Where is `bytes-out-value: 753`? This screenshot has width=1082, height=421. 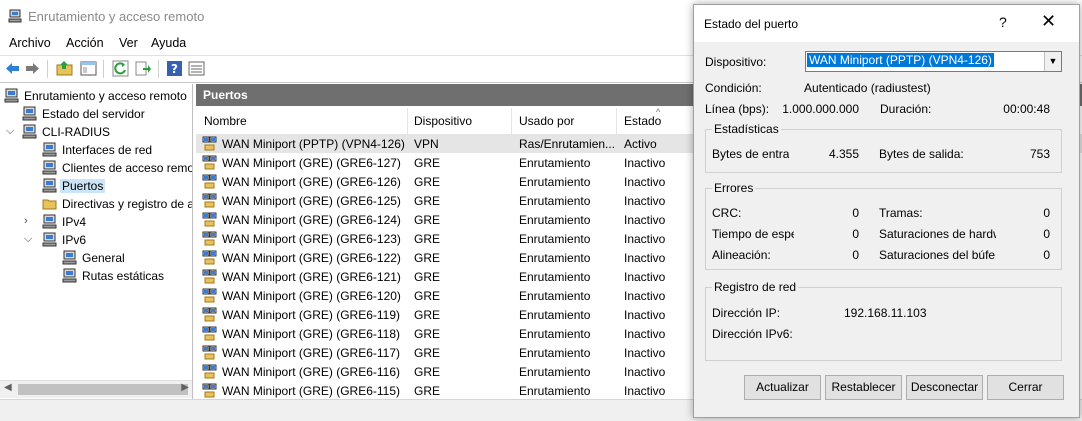 bytes-out-value: 753 is located at coordinates (1039, 154).